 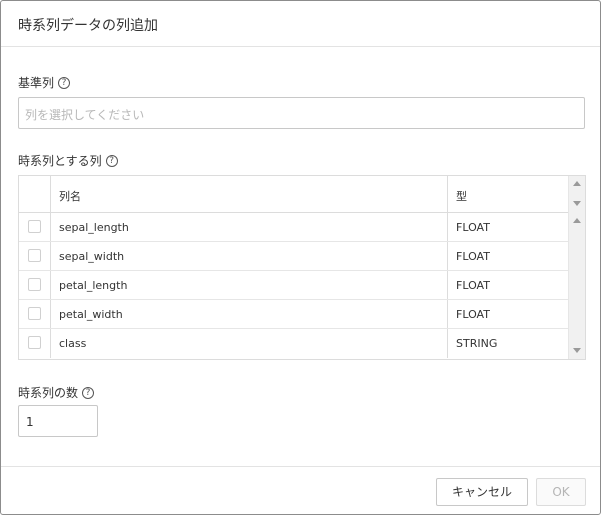 What do you see at coordinates (293, 227) in the screenshot?
I see `table-row: sepal_length FLOAT` at bounding box center [293, 227].